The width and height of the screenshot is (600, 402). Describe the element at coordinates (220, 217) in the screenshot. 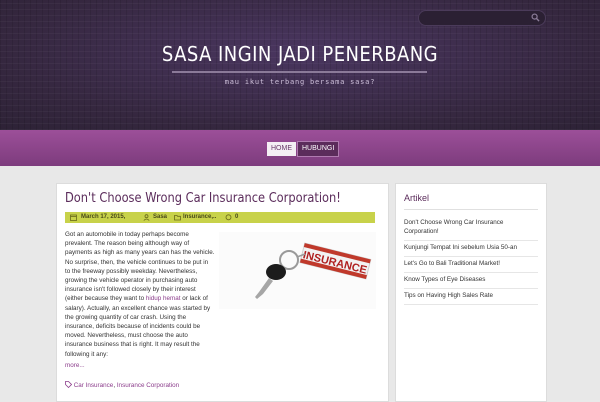

I see `post-meta-bar: March 17, 2015, Sasa Insurance,.. 0` at that location.